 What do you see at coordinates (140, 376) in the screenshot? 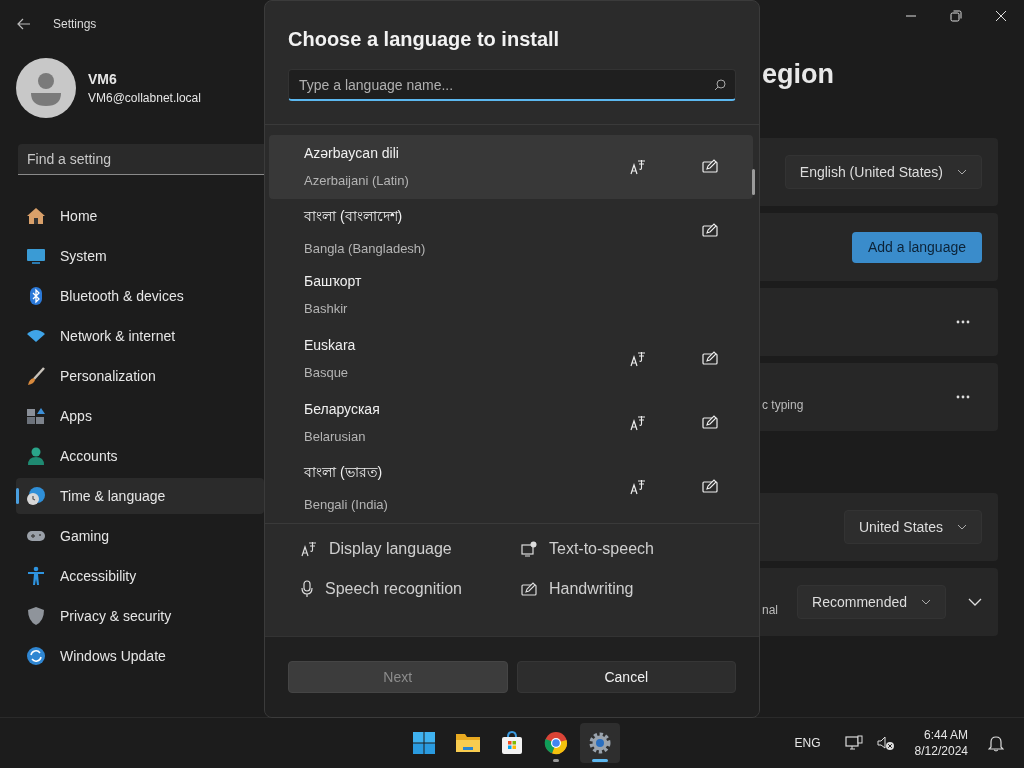
I see `sidebar-item: Personalization` at bounding box center [140, 376].